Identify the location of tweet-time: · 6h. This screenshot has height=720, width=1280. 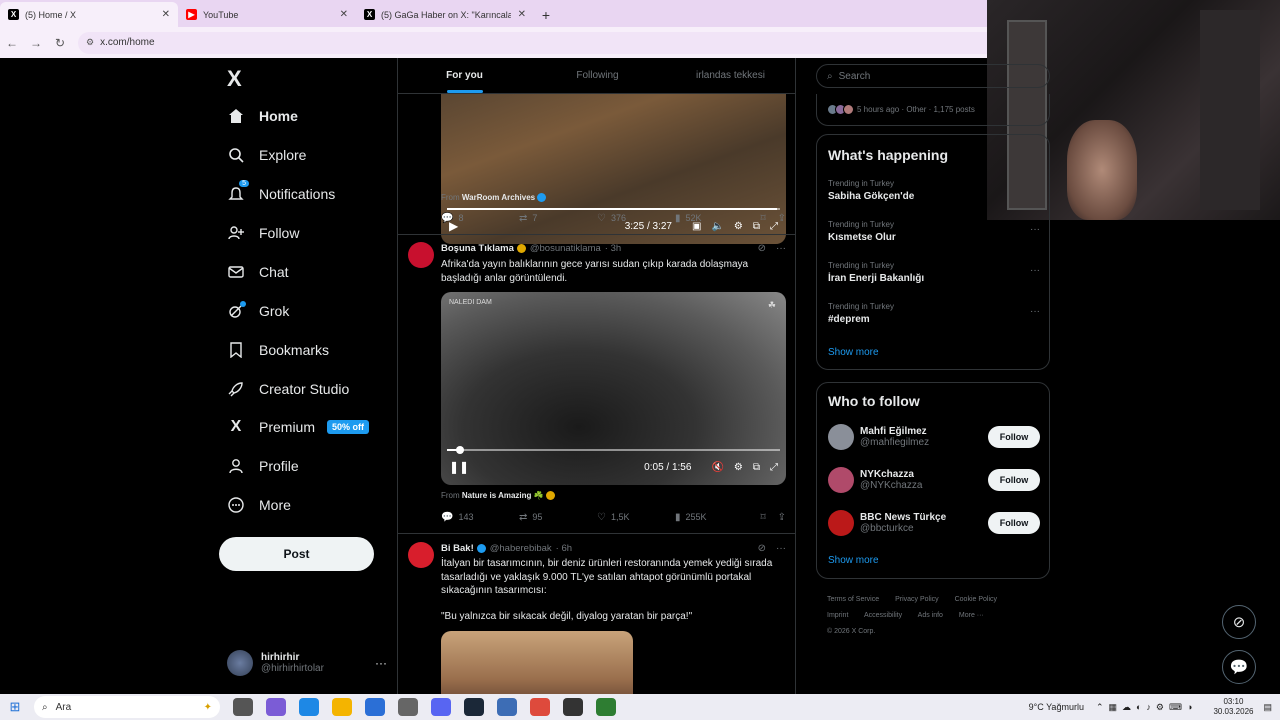
(564, 548).